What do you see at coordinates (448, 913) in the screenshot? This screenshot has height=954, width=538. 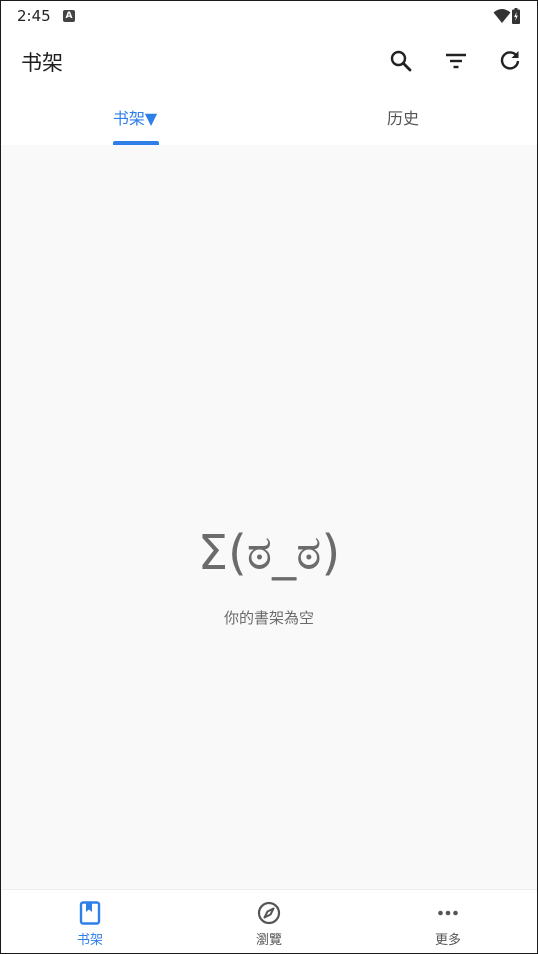 I see `more-dots-icon` at bounding box center [448, 913].